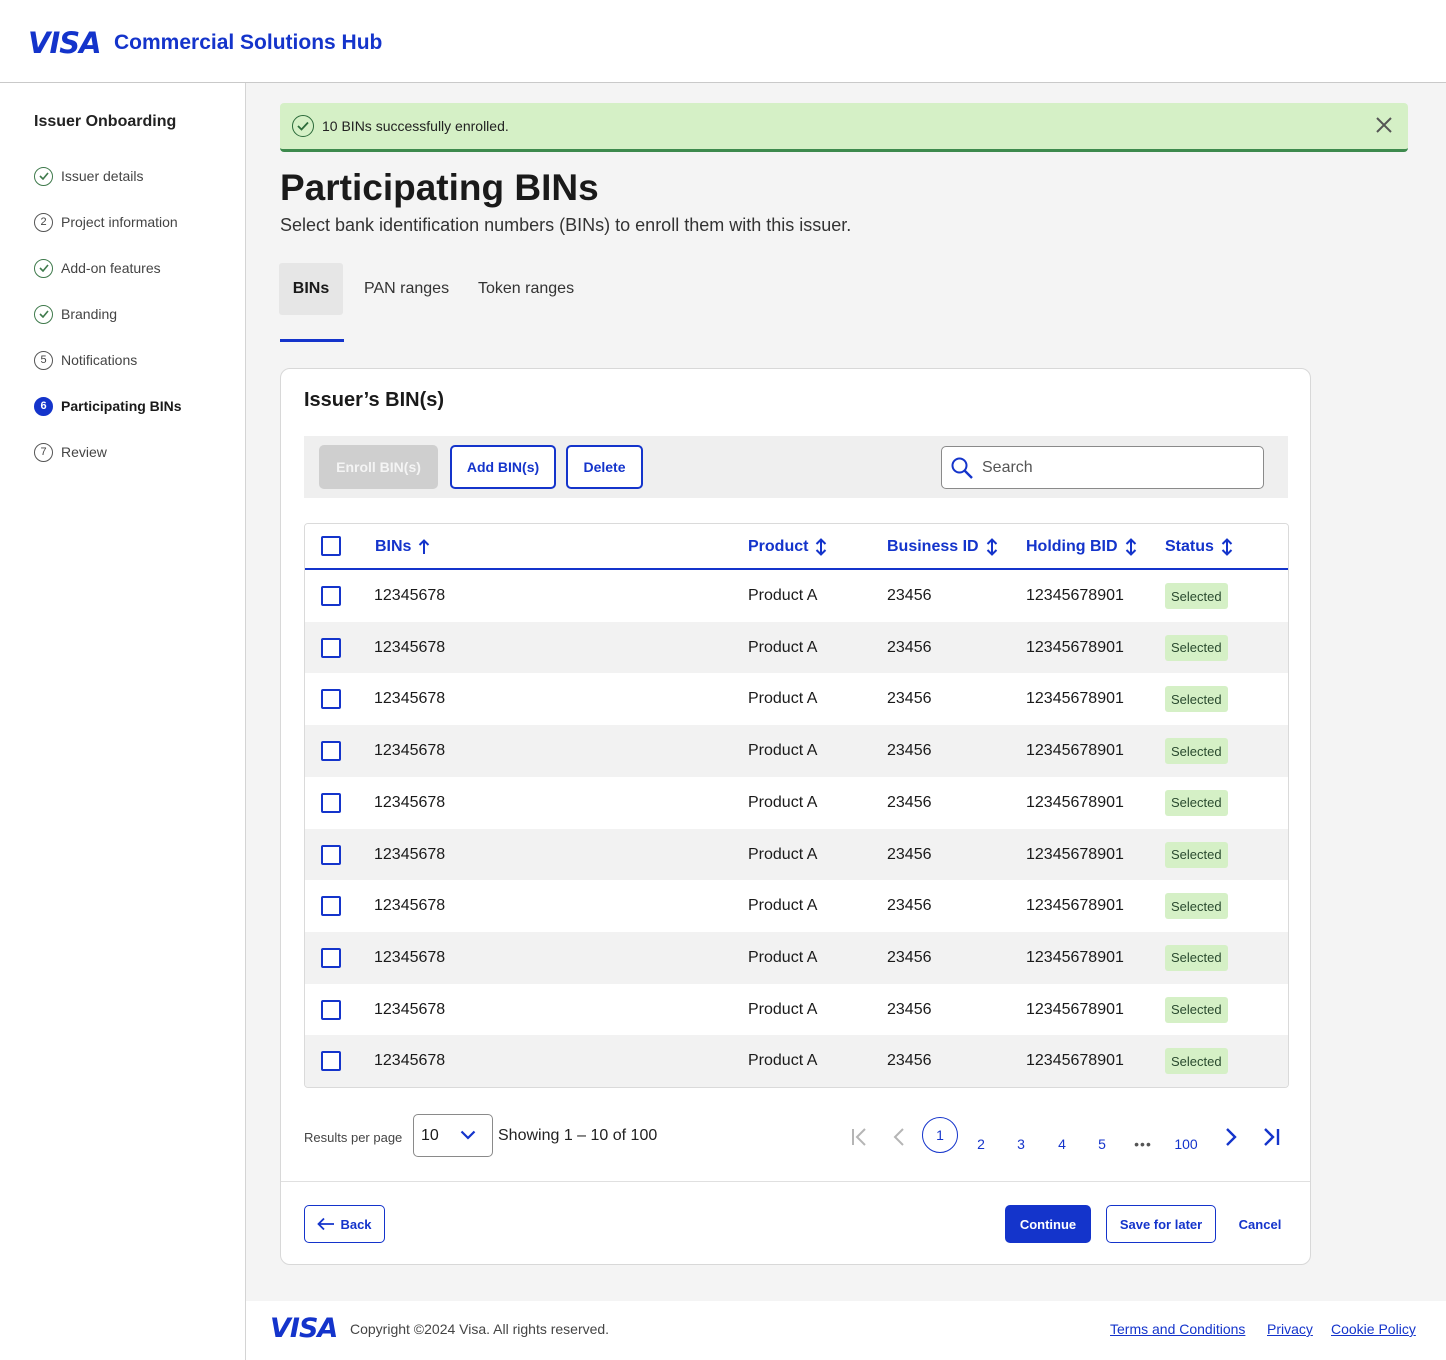  I want to click on column-label: Holding BID, so click(1072, 546).